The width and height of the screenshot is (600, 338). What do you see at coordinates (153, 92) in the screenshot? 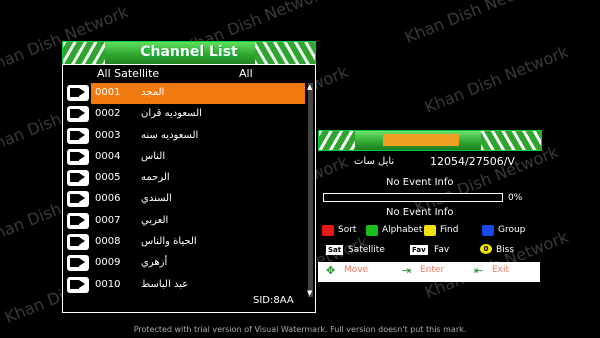
I see `channel-name: المجد` at bounding box center [153, 92].